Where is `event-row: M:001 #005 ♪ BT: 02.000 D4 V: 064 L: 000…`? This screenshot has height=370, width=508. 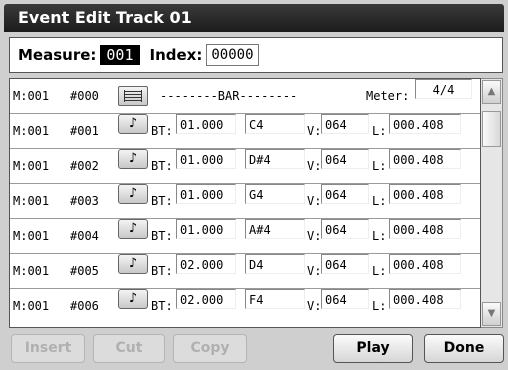 event-row: M:001 #005 ♪ BT: 02.000 D4 V: 064 L: 000… is located at coordinates (245, 271).